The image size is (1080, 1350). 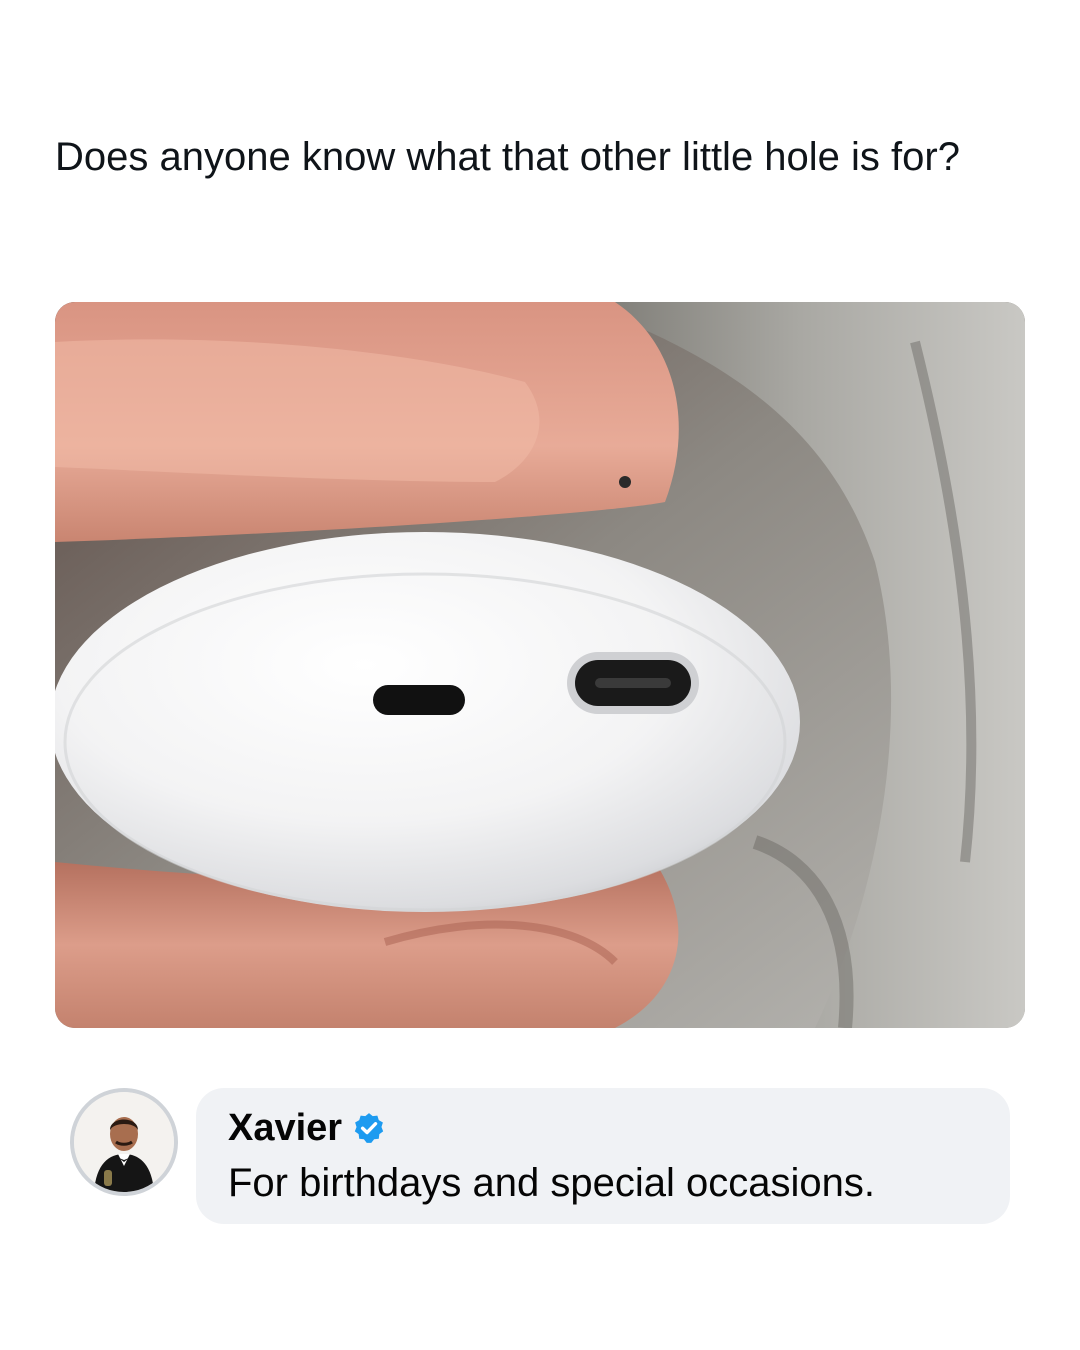 What do you see at coordinates (551, 1183) in the screenshot?
I see `comment-text: For birthdays and special occasions.` at bounding box center [551, 1183].